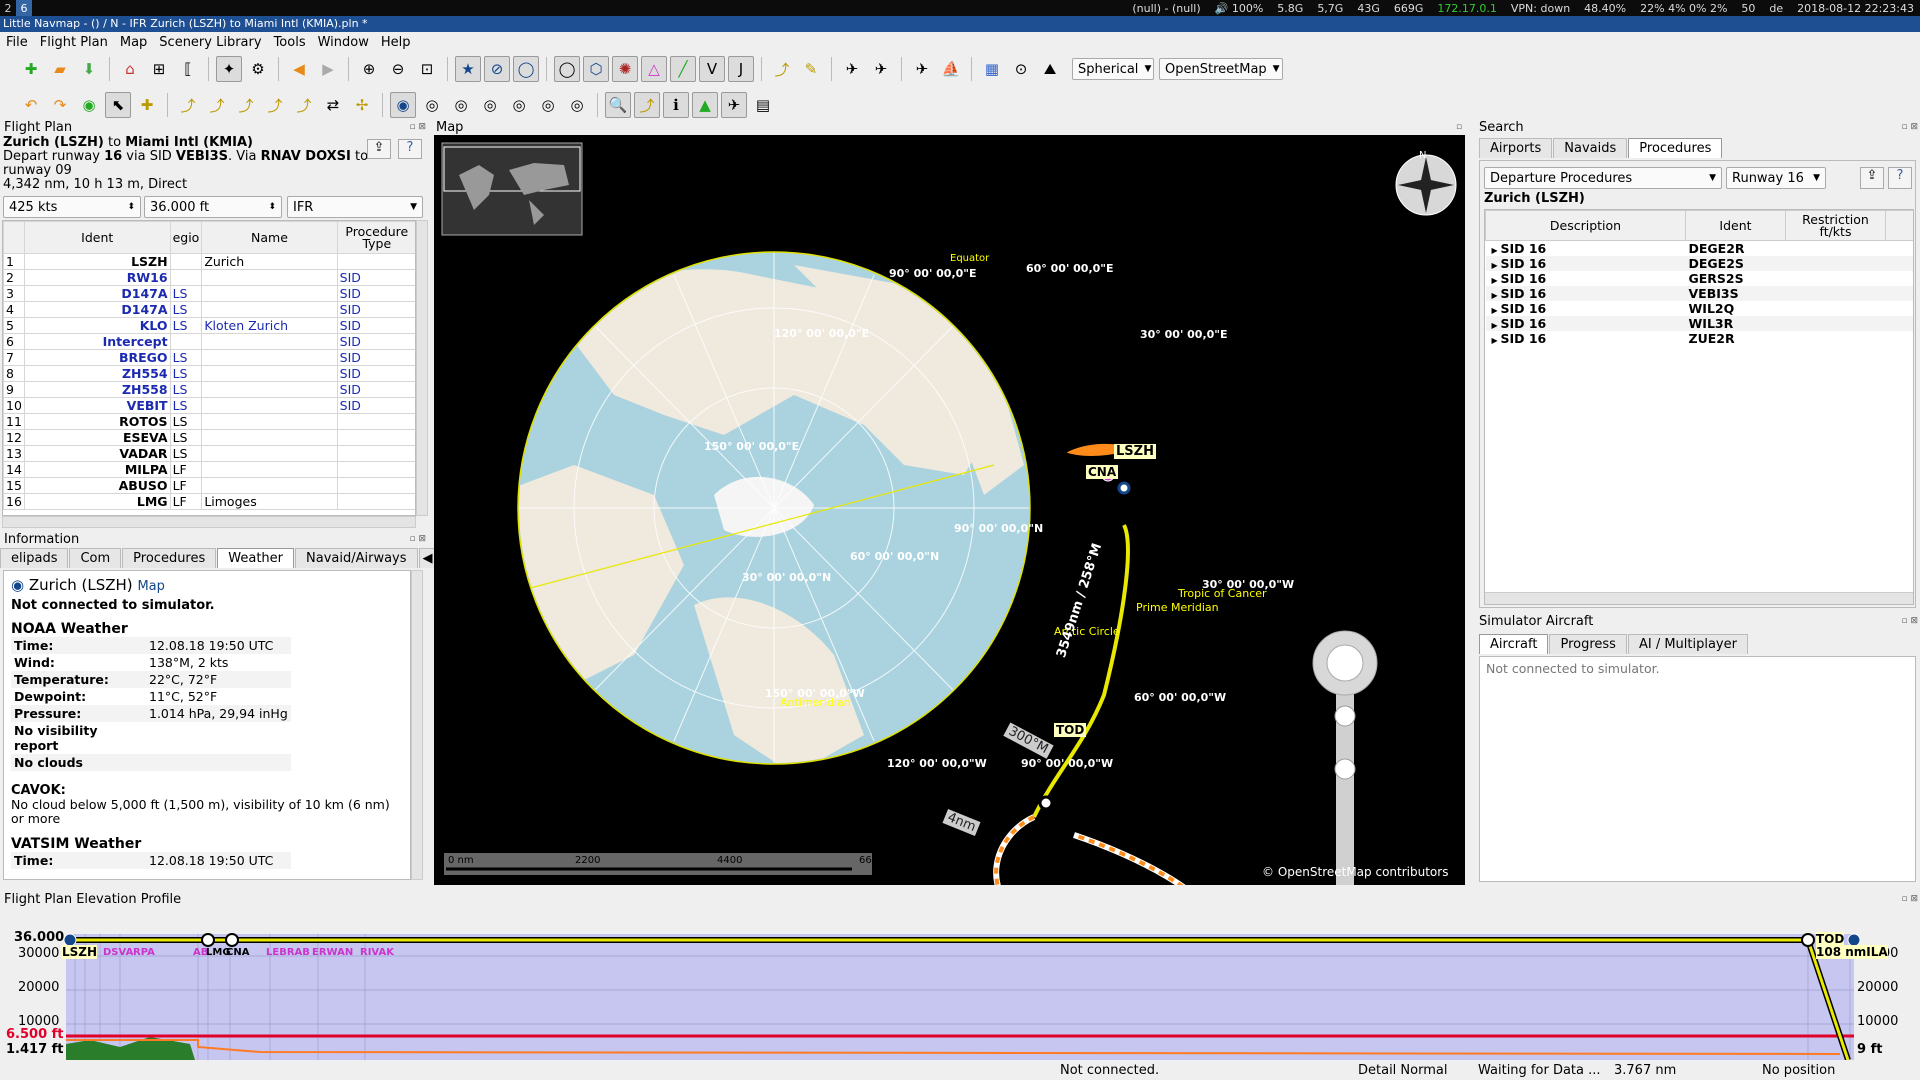 The width and height of the screenshot is (1920, 1080). Describe the element at coordinates (133, 42) in the screenshot. I see `menu-map: Map` at that location.